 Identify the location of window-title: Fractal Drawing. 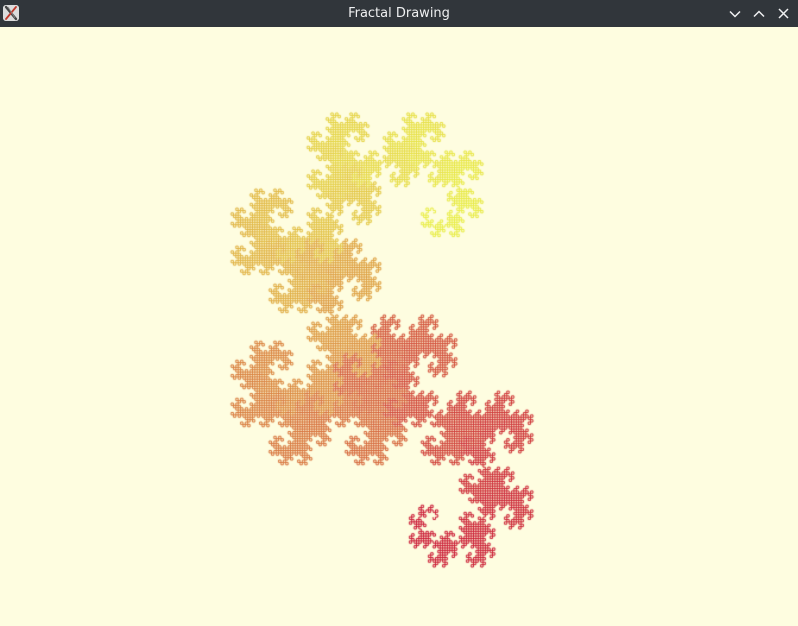
(399, 13).